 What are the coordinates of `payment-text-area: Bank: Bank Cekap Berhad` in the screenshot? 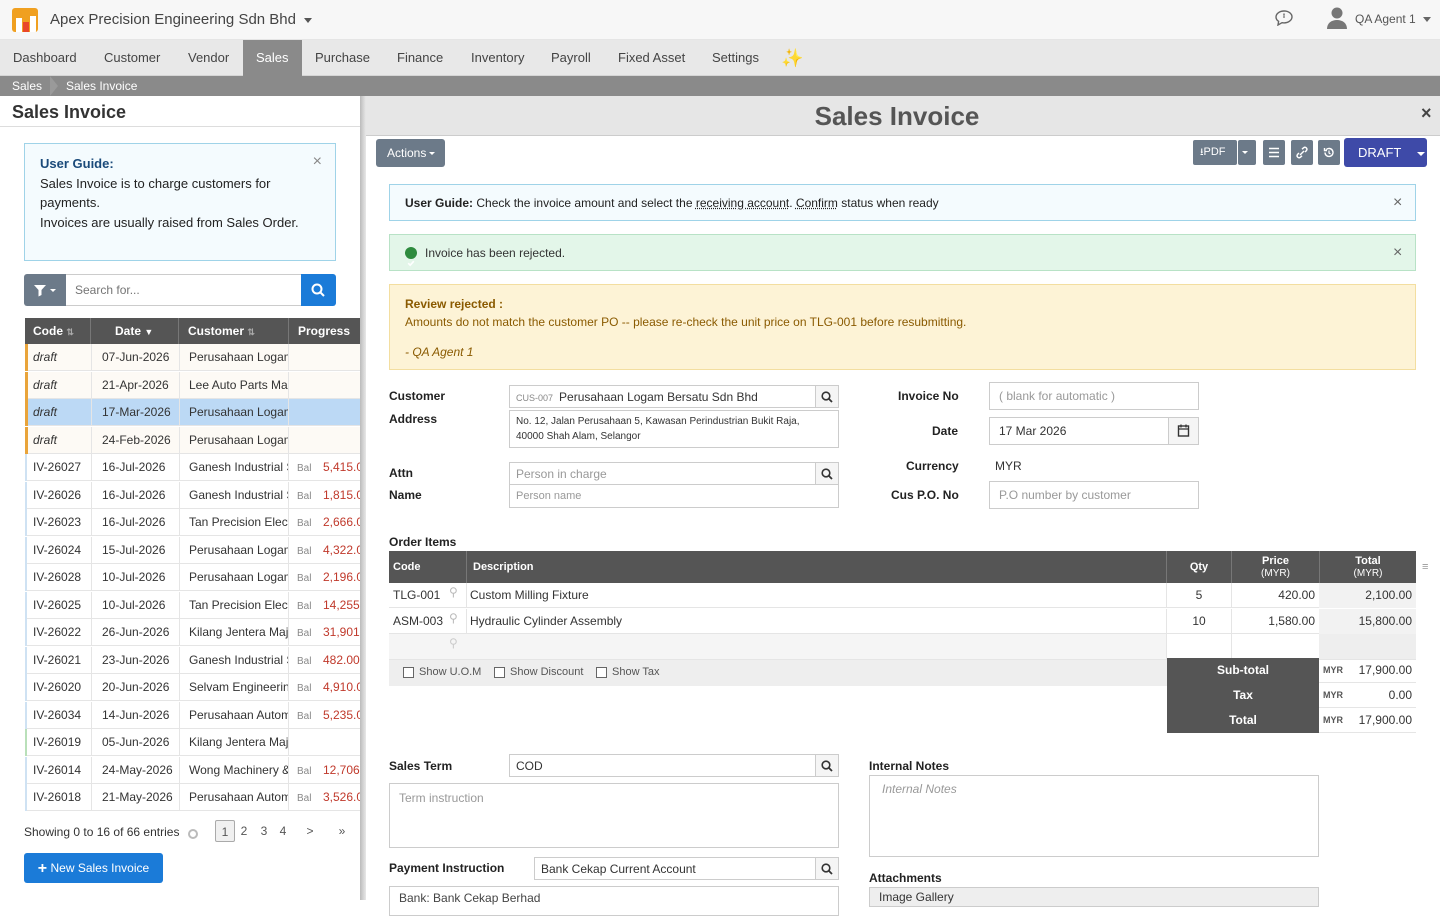 It's located at (614, 901).